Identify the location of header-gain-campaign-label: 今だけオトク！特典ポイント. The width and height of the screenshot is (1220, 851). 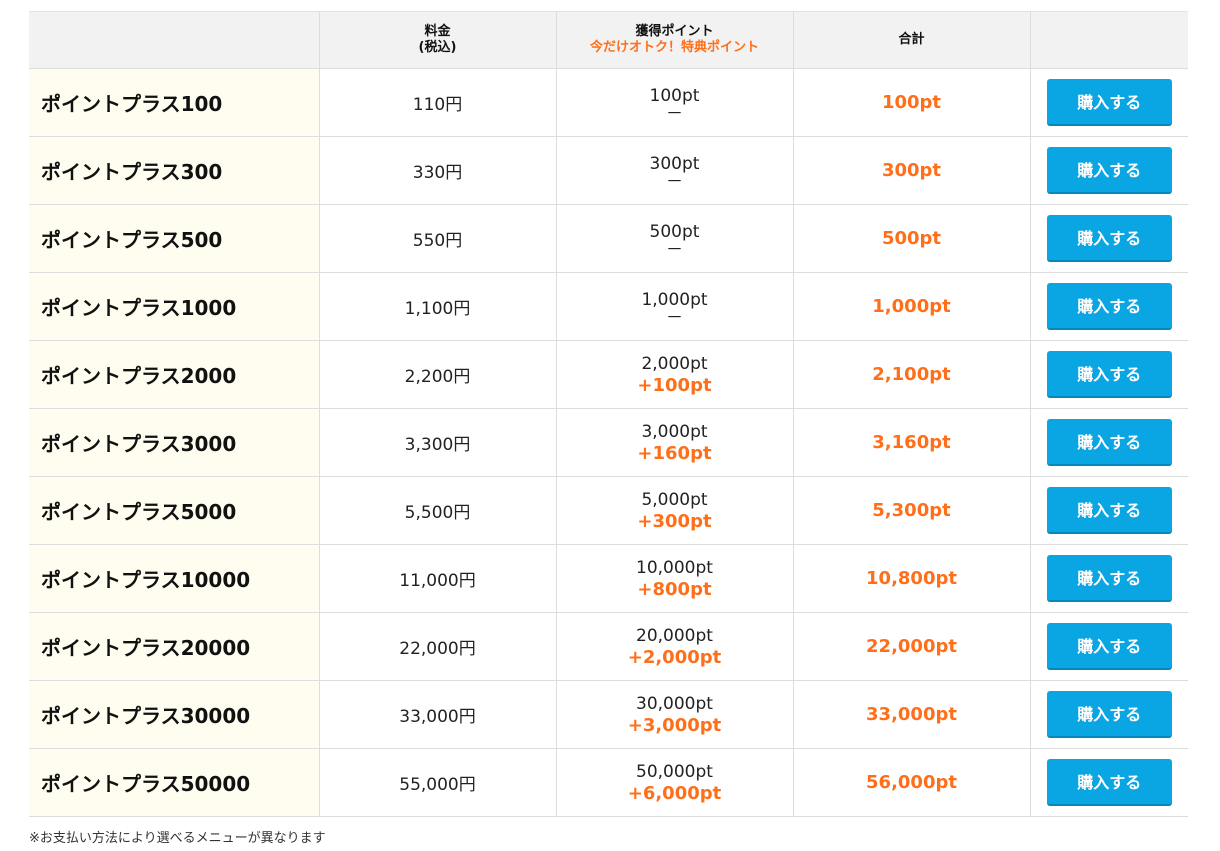
(674, 47).